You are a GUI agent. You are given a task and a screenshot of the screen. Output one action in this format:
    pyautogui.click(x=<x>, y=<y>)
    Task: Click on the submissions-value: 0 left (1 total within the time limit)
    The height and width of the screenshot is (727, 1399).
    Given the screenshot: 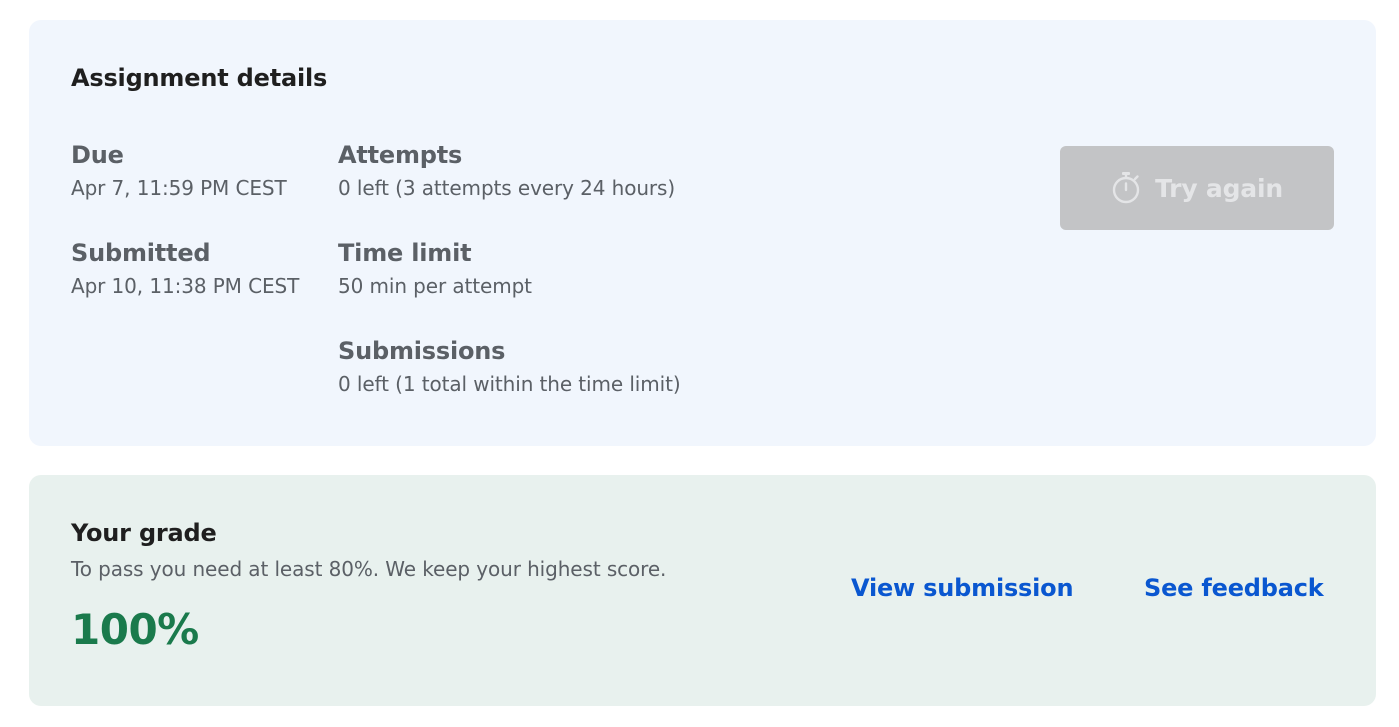 What is the action you would take?
    pyautogui.click(x=509, y=384)
    